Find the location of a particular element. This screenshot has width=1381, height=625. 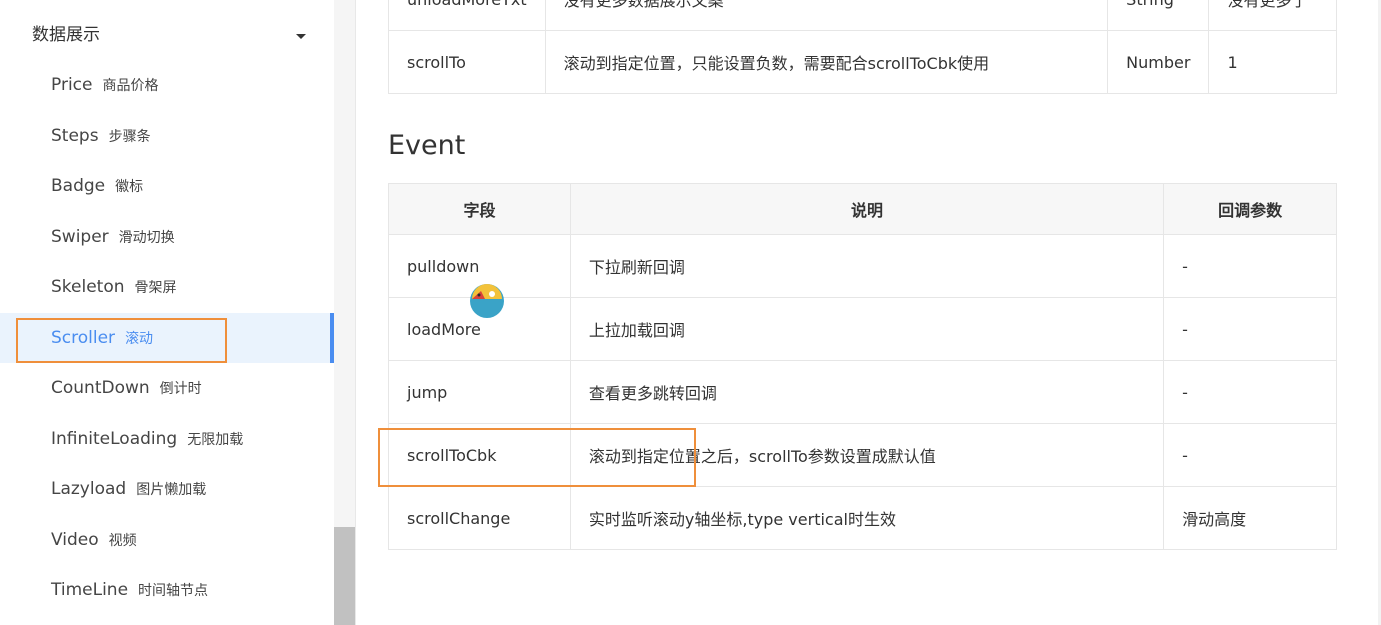

column-header-param: 回调参数 is located at coordinates (1250, 209).